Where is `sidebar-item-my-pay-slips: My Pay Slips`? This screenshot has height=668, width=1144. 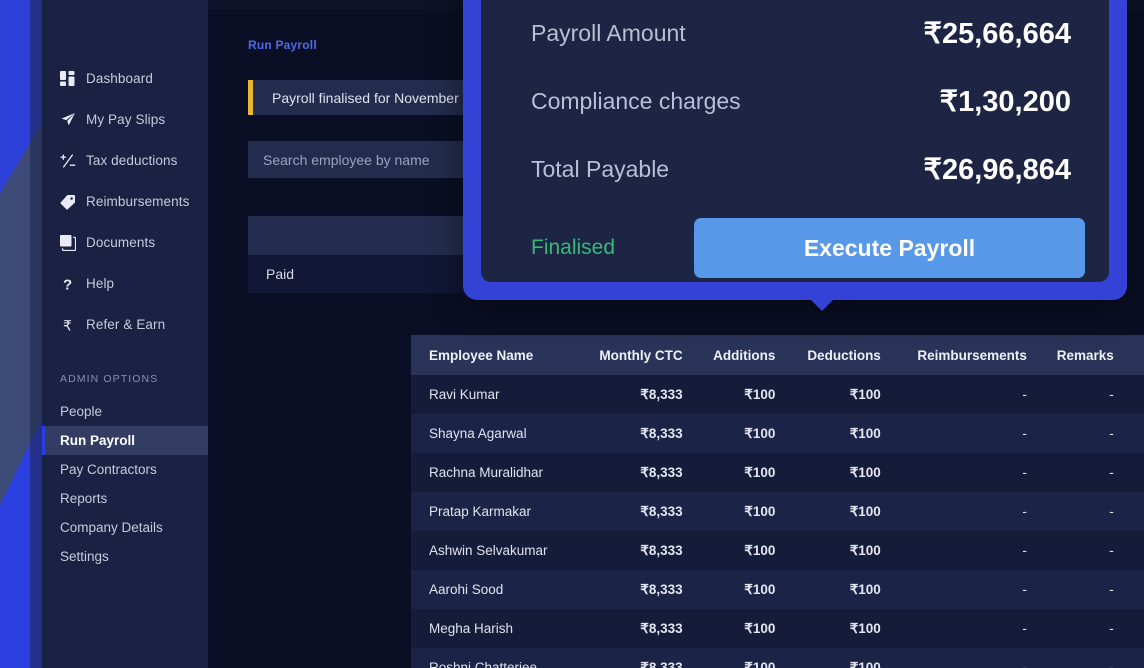 sidebar-item-my-pay-slips: My Pay Slips is located at coordinates (125, 119).